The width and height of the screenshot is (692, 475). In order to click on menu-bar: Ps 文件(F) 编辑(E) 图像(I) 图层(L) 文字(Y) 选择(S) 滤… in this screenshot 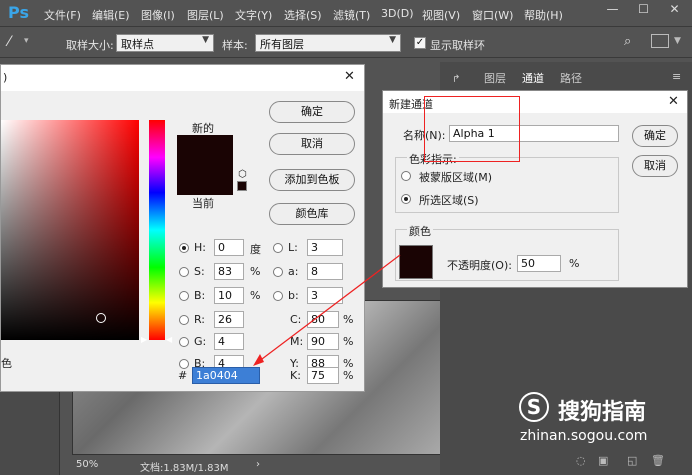, I will do `click(346, 13)`.